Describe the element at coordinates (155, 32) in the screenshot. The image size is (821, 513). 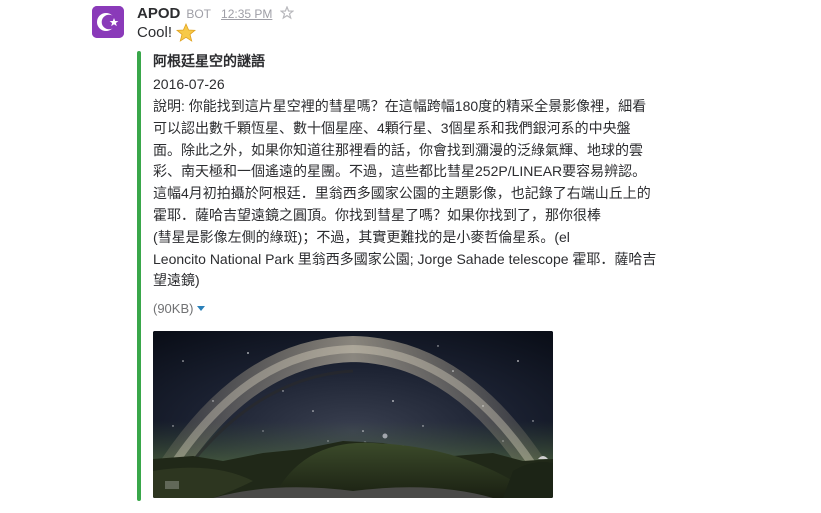
I see `message-text-content: Cool!` at that location.